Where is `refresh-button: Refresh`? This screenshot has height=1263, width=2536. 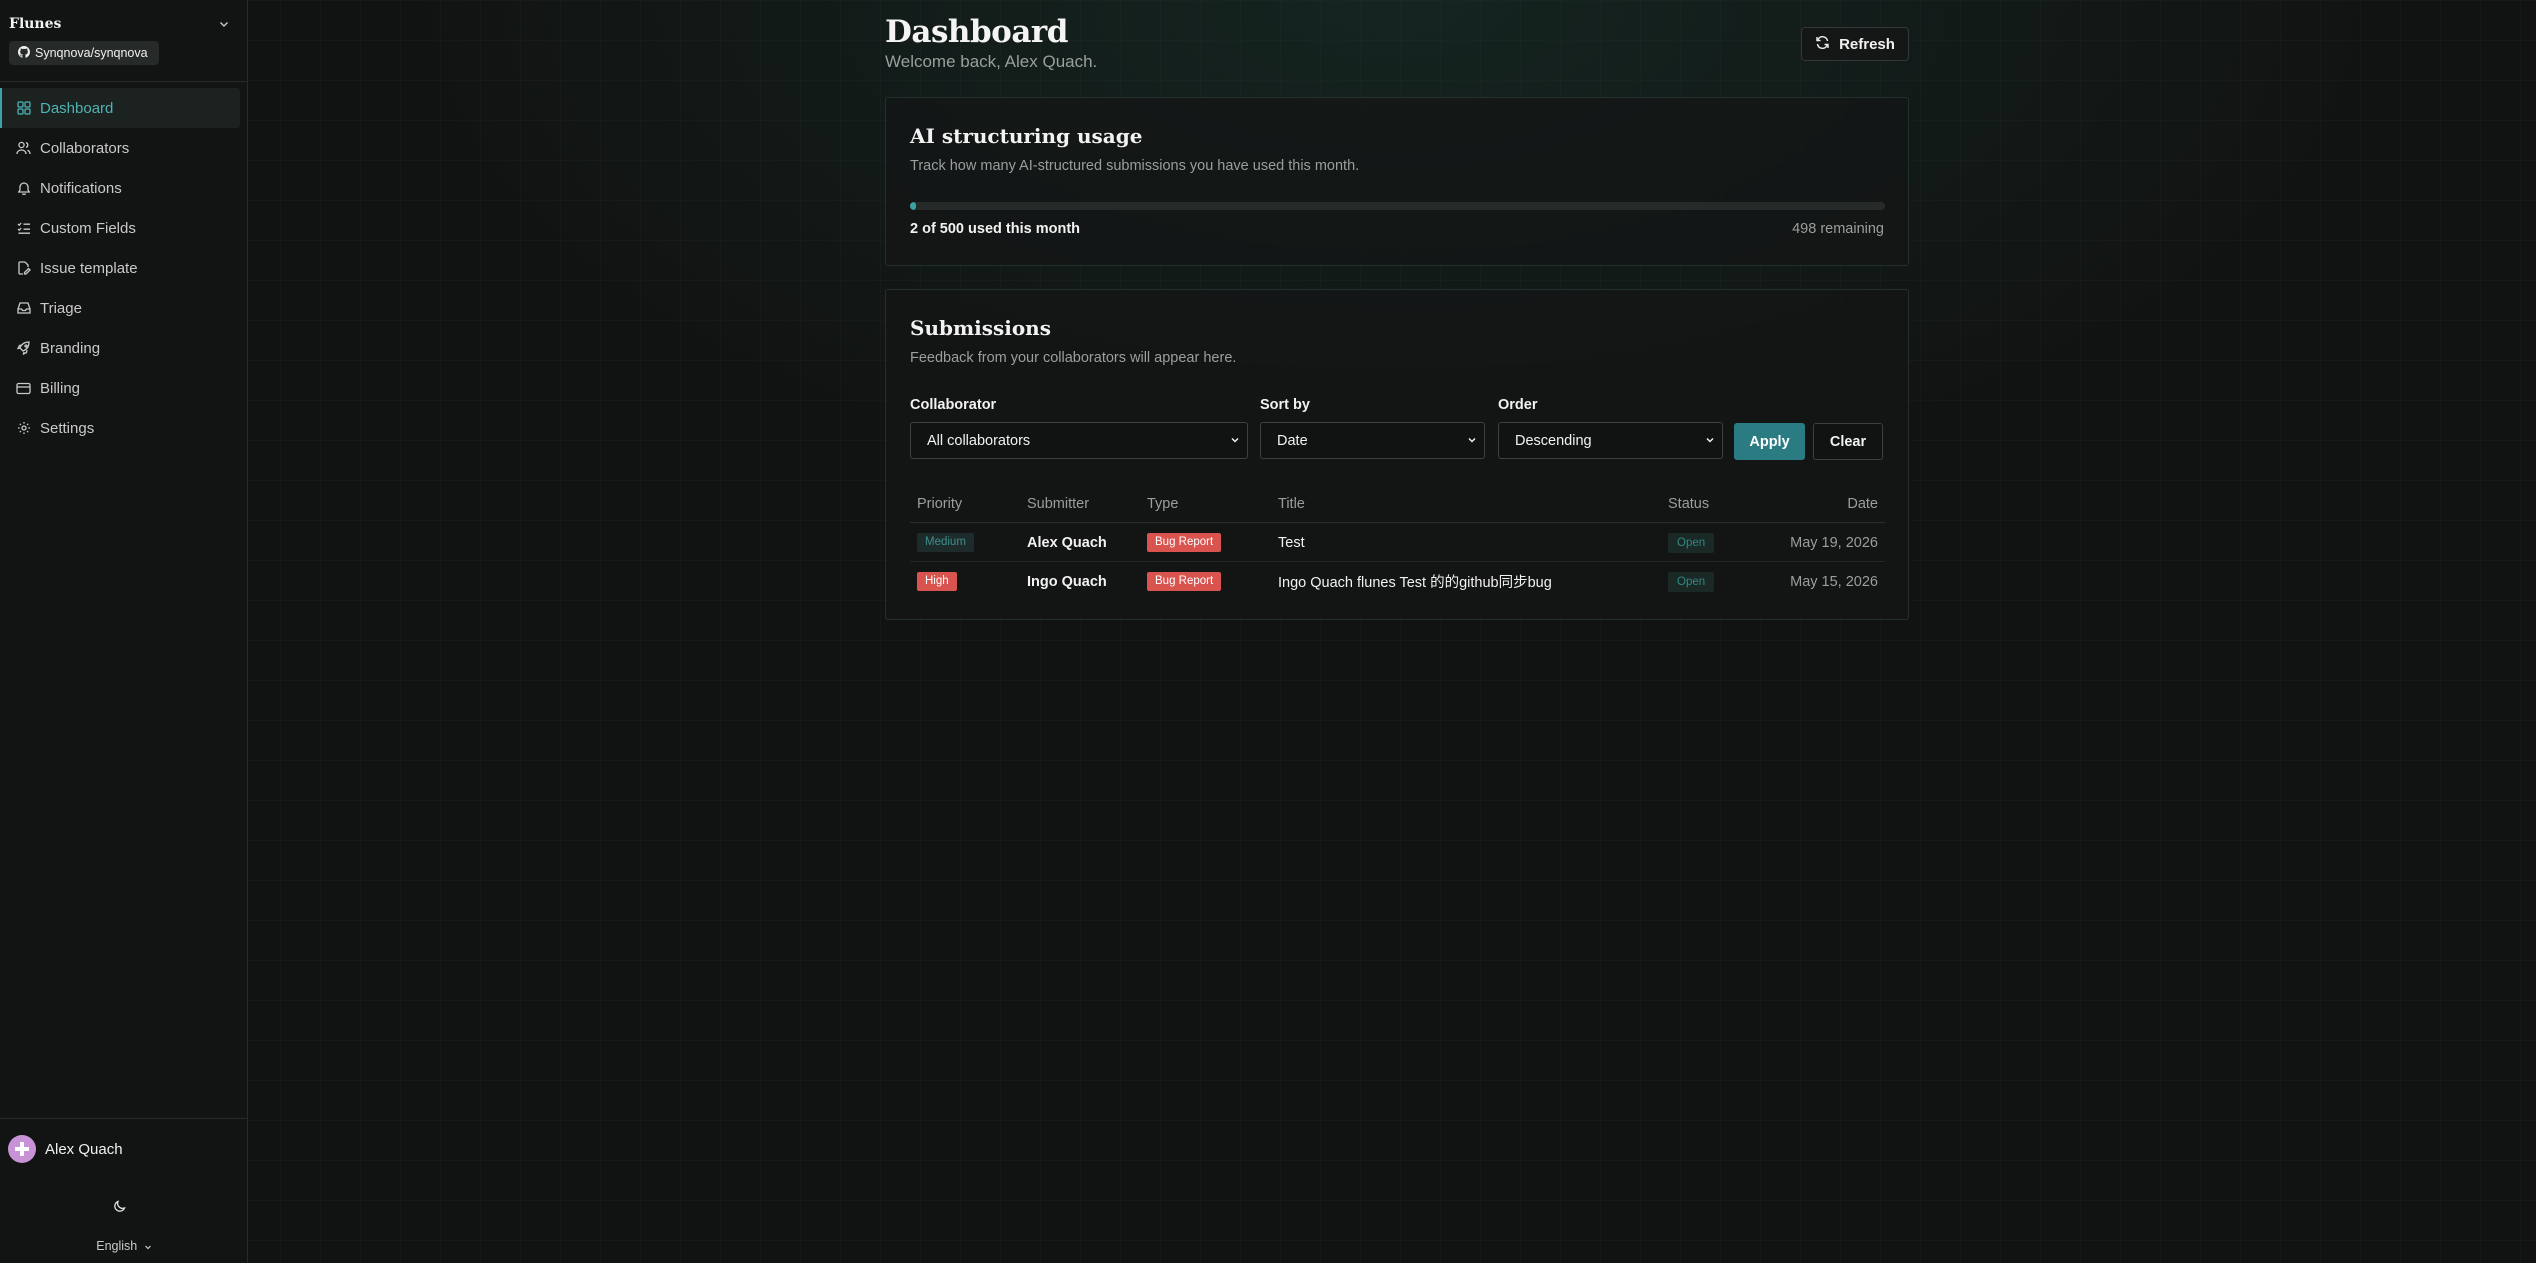 refresh-button: Refresh is located at coordinates (1855, 44).